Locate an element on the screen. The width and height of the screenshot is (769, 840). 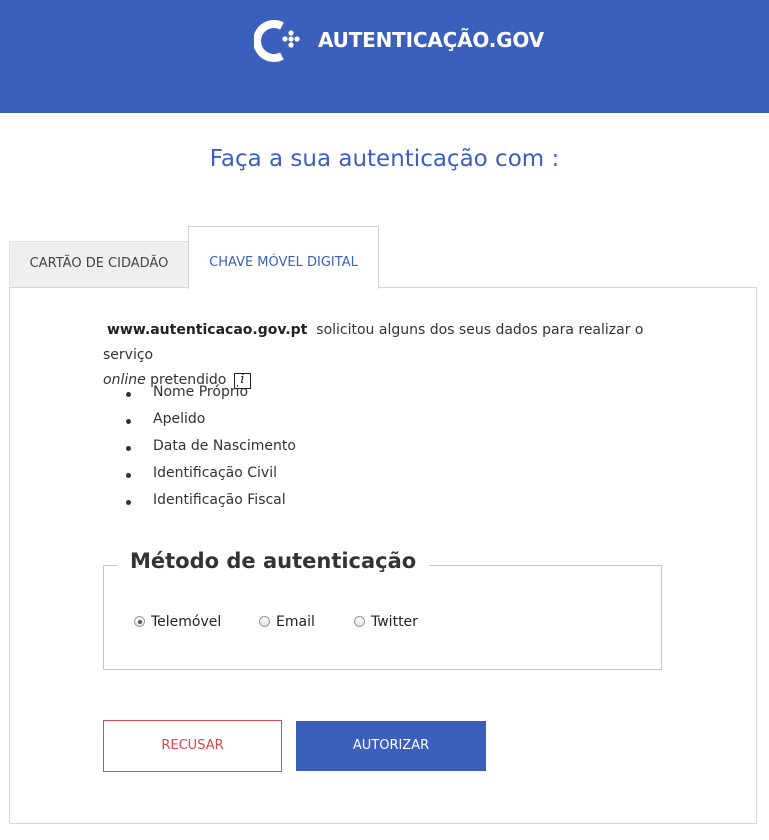
logo-text: AUTENTICAÇÃO.GOV is located at coordinates (431, 40).